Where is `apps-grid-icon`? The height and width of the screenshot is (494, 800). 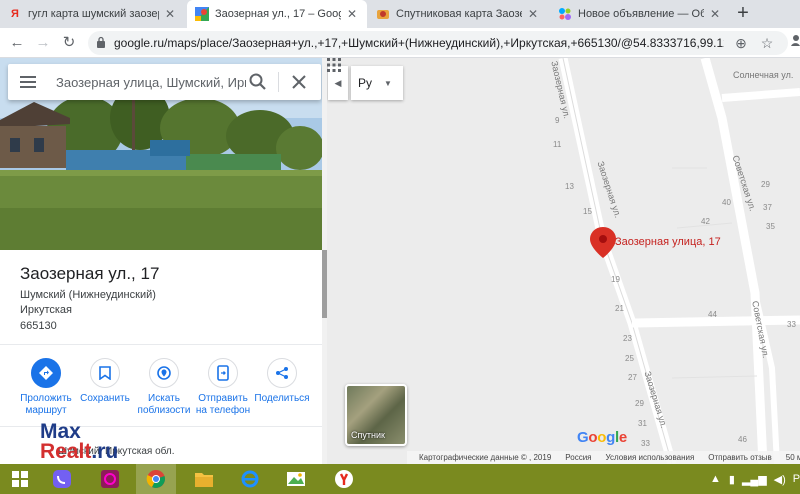
apps-grid-icon is located at coordinates (334, 65).